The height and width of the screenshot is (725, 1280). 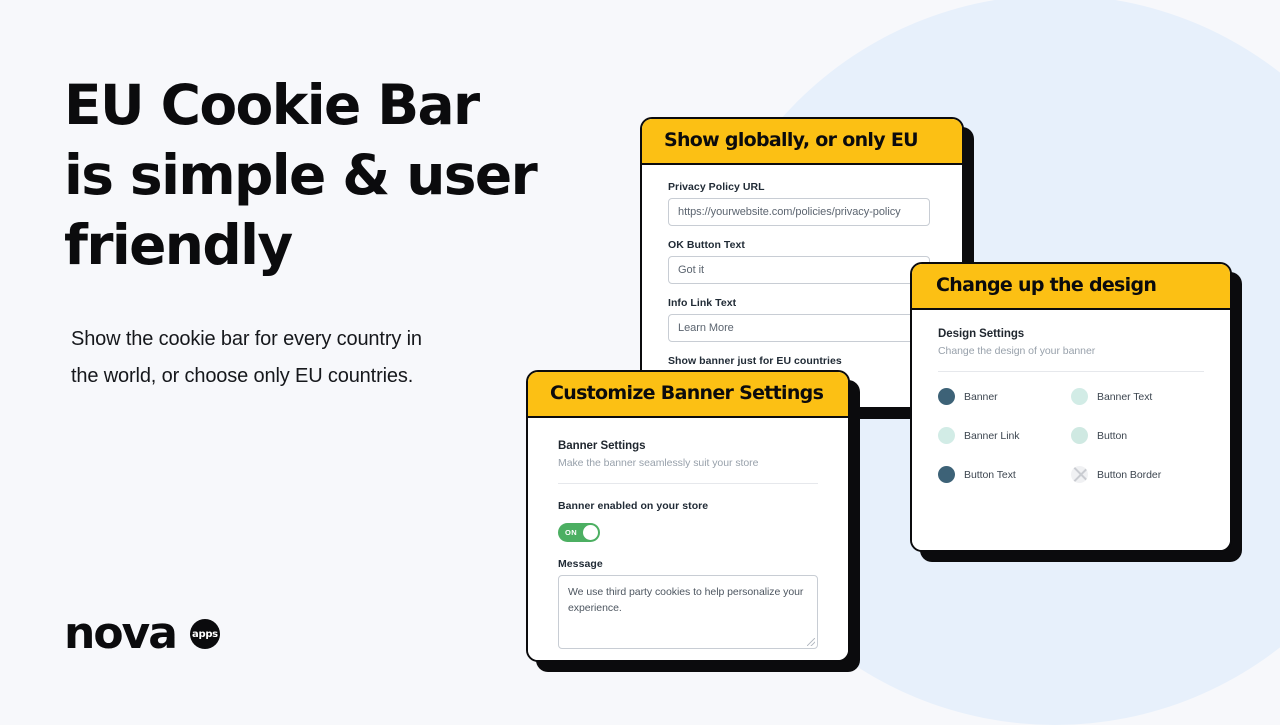 I want to click on banner-enabled-toggle: ON, so click(x=579, y=532).